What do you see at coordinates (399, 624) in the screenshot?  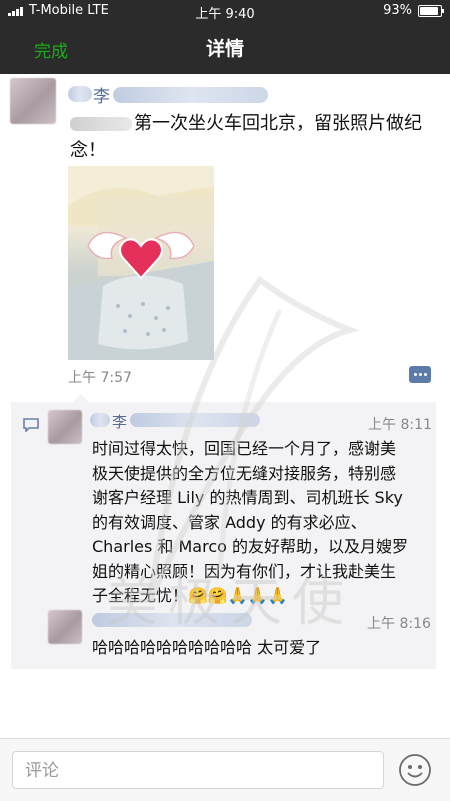 I see `comment-time: 上午 8:16` at bounding box center [399, 624].